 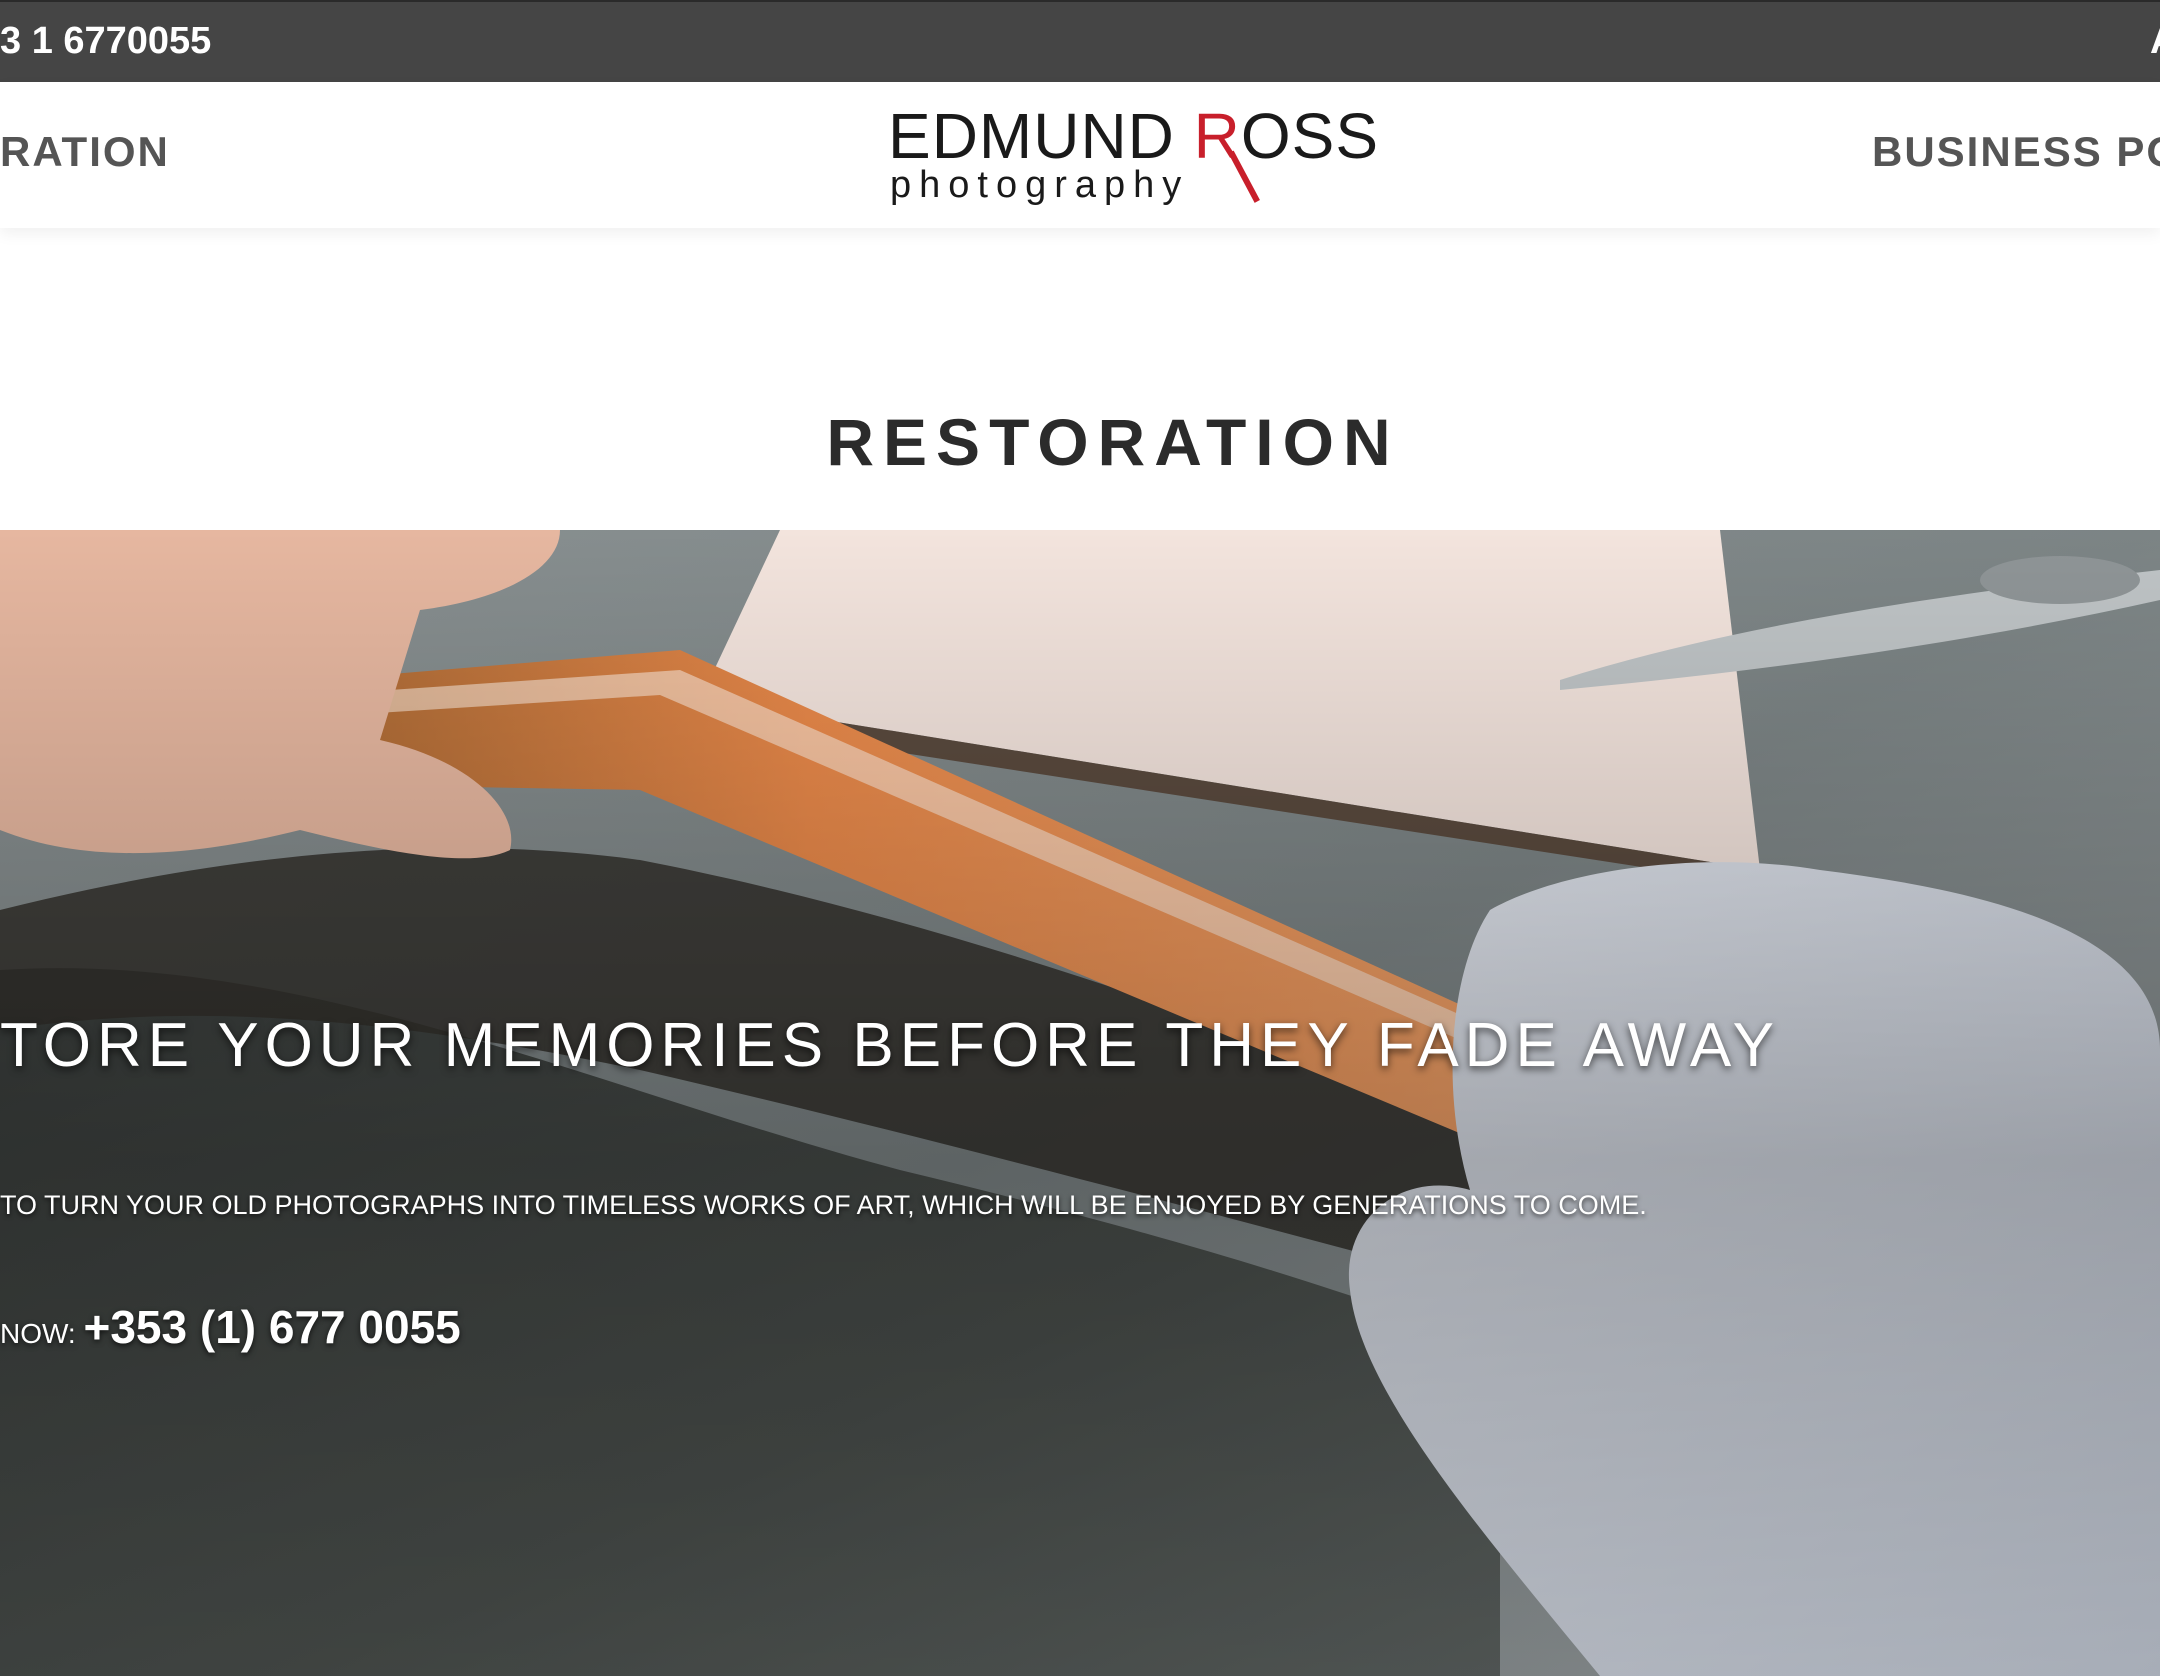 What do you see at coordinates (105, 41) in the screenshot?
I see `topbar-phone: 3 1 6770055` at bounding box center [105, 41].